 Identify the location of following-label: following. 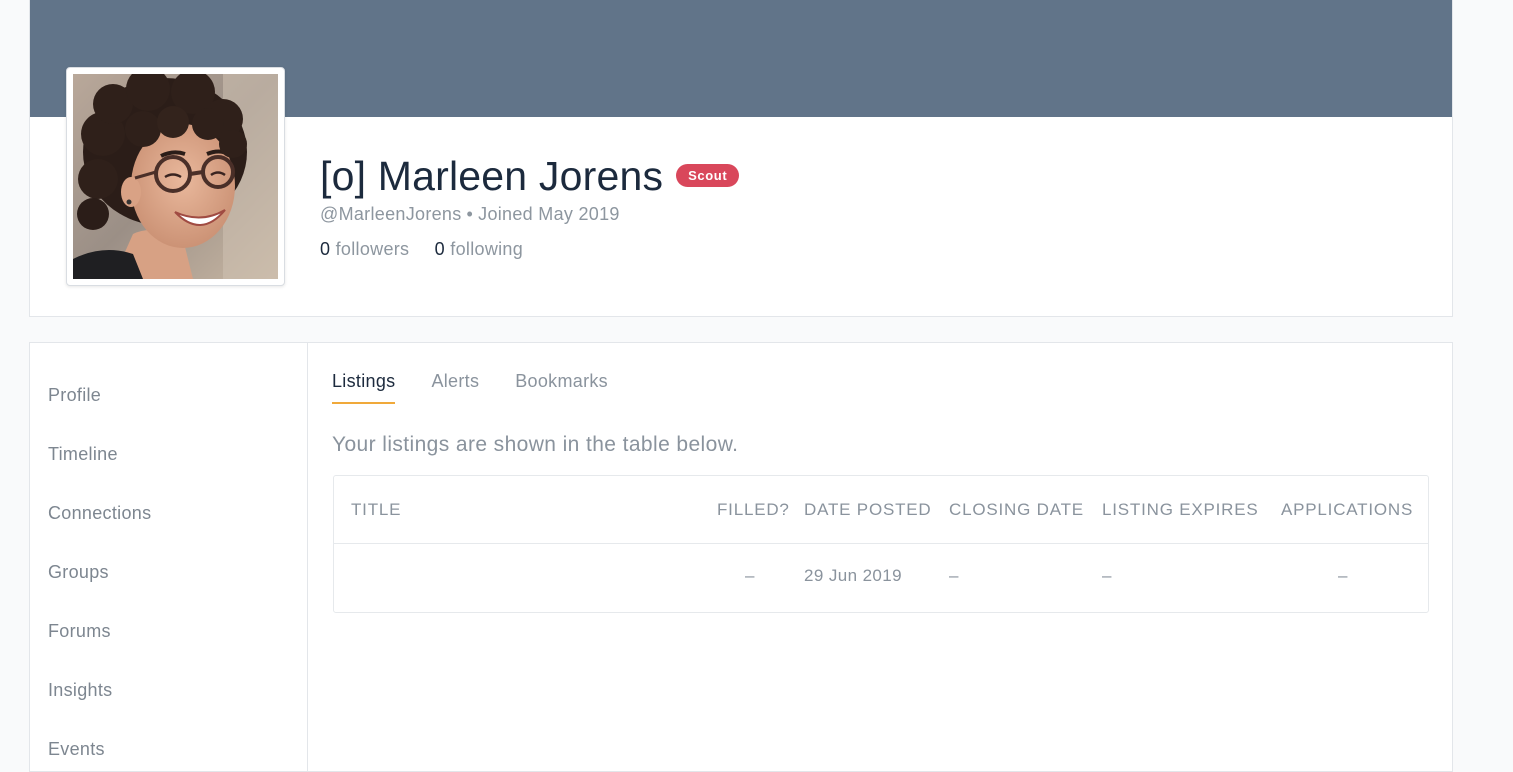
(487, 249).